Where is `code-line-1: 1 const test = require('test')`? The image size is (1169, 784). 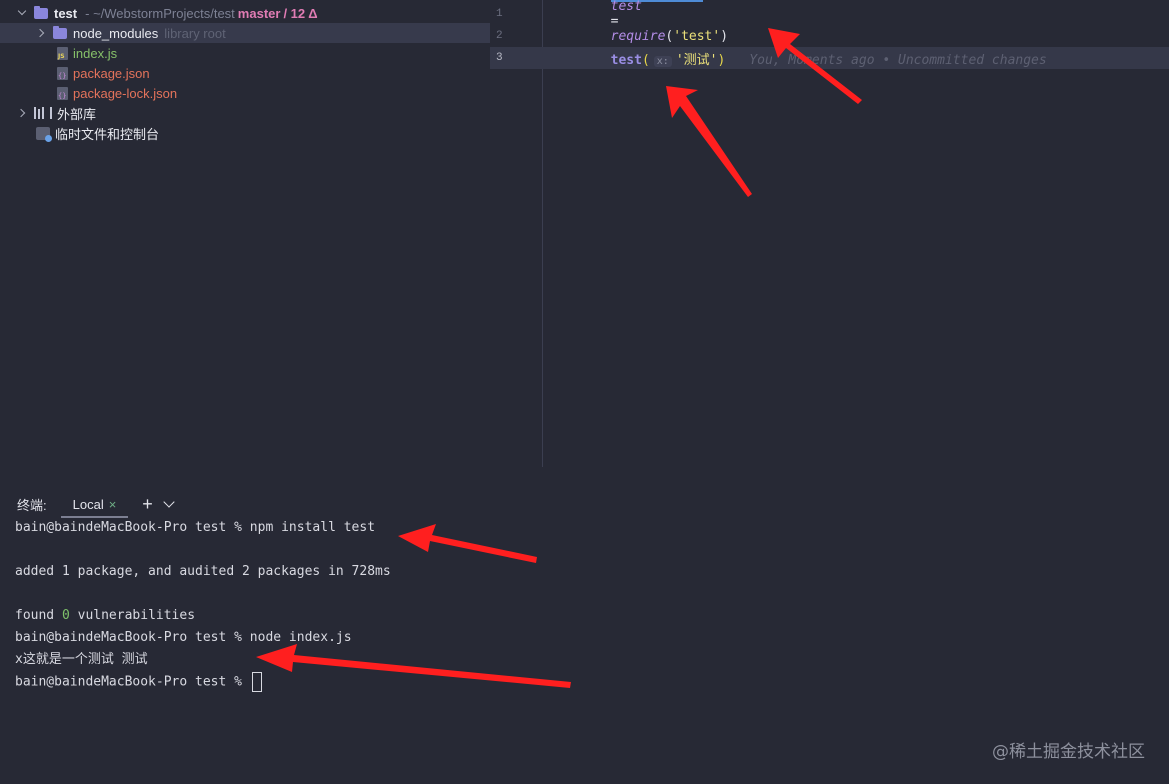 code-line-1: 1 const test = require('test') is located at coordinates (829, 22).